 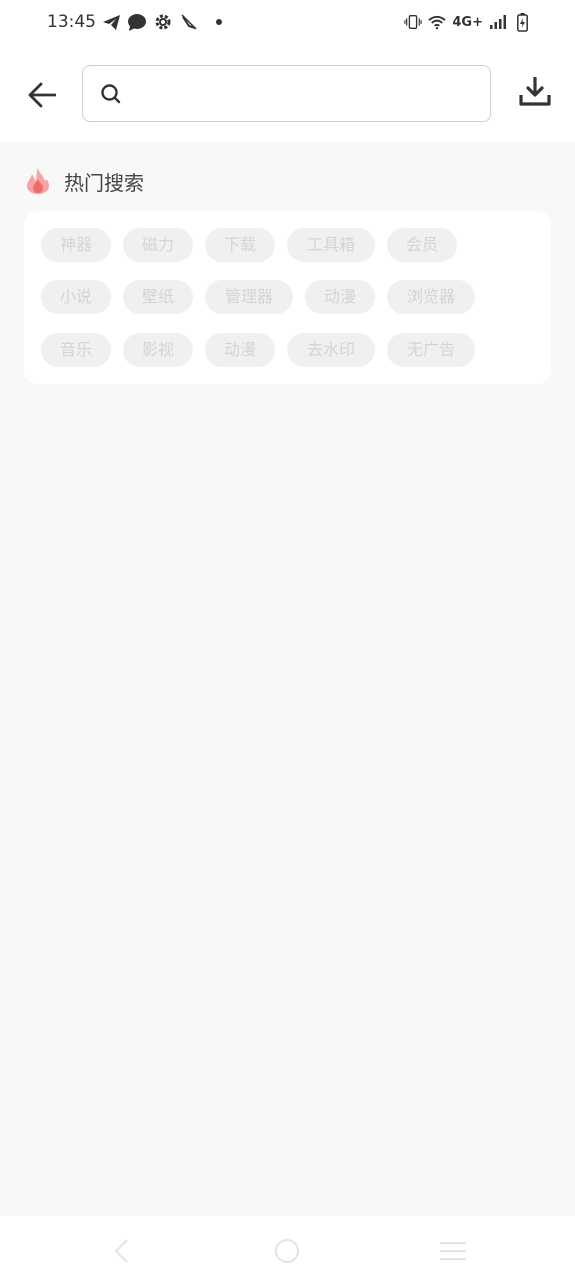 I want to click on search-header, so click(x=287, y=95).